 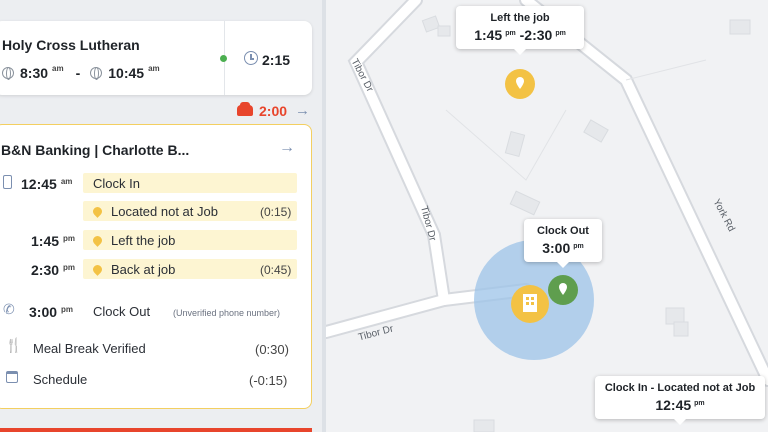 I want to click on event-duration: (0:15), so click(x=276, y=212).